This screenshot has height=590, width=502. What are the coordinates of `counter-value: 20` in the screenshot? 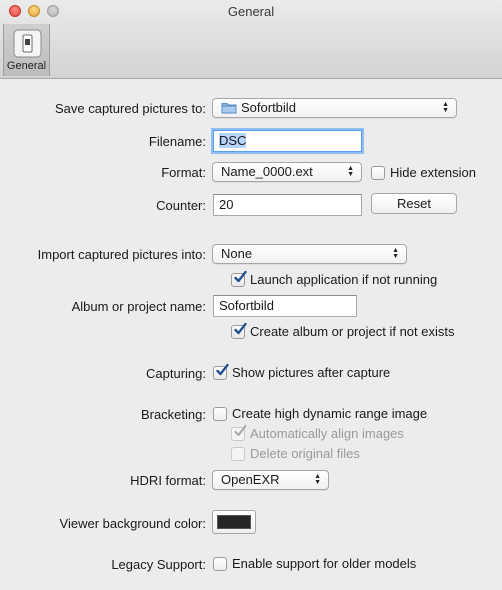 It's located at (226, 204).